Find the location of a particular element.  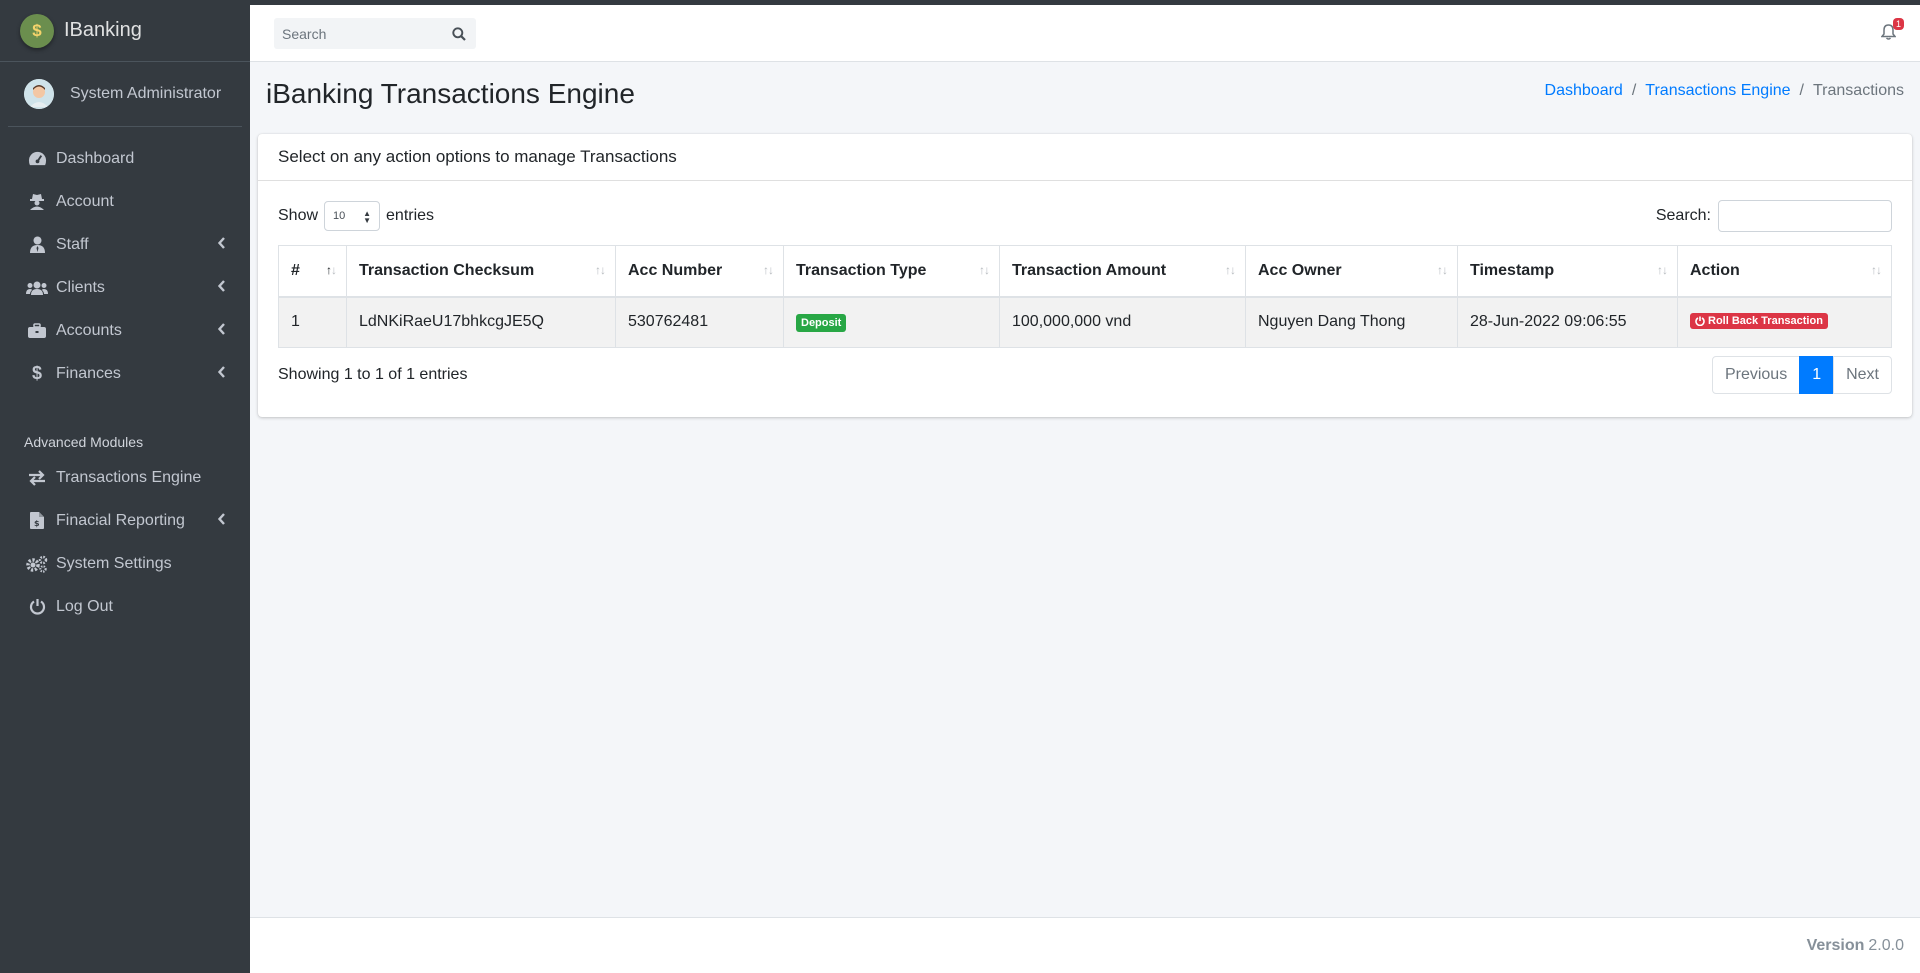

cell-number: 1 is located at coordinates (312, 322).